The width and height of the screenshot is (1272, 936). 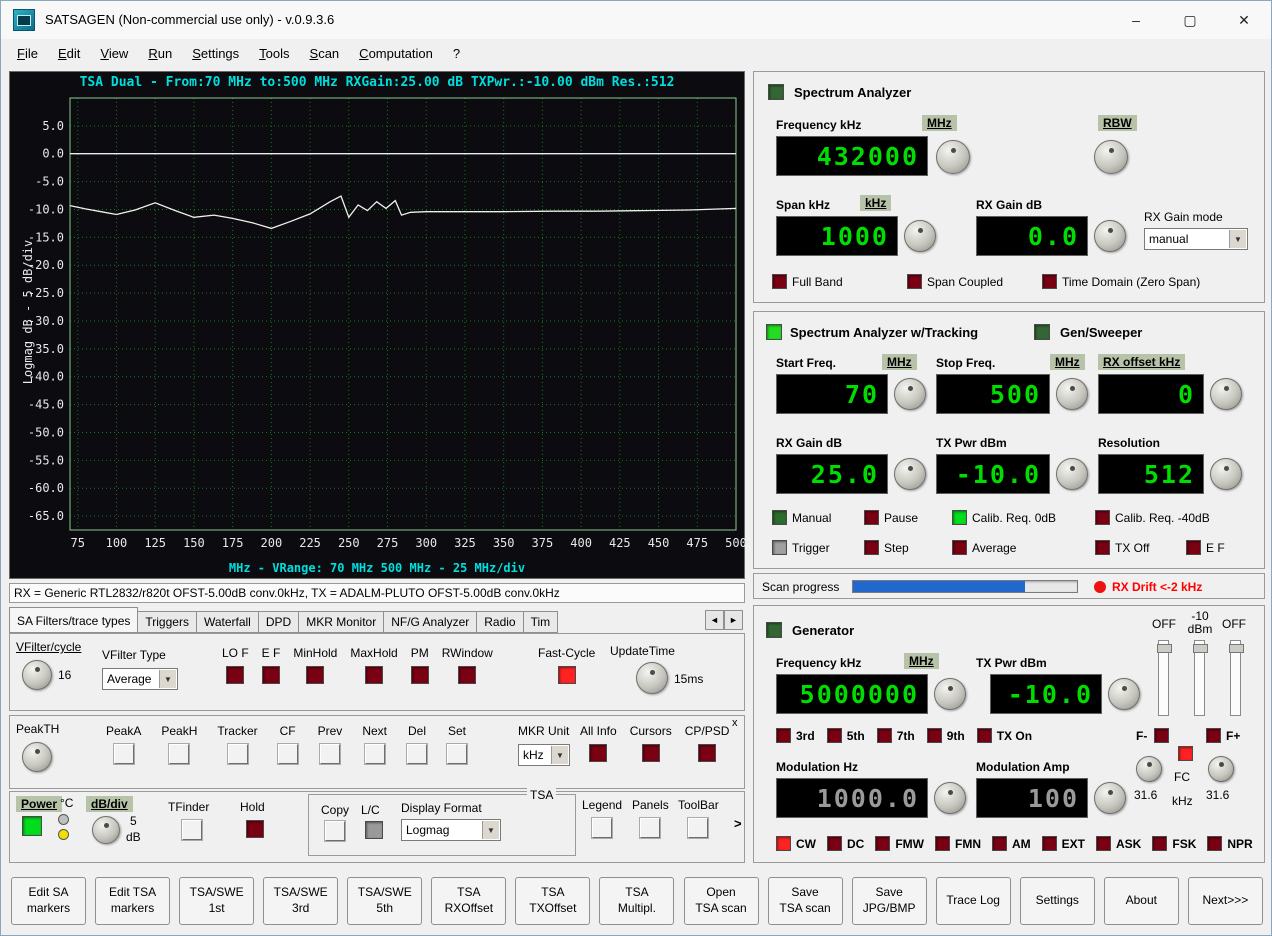 I want to click on sa-frequency-display: 432000, so click(x=852, y=156).